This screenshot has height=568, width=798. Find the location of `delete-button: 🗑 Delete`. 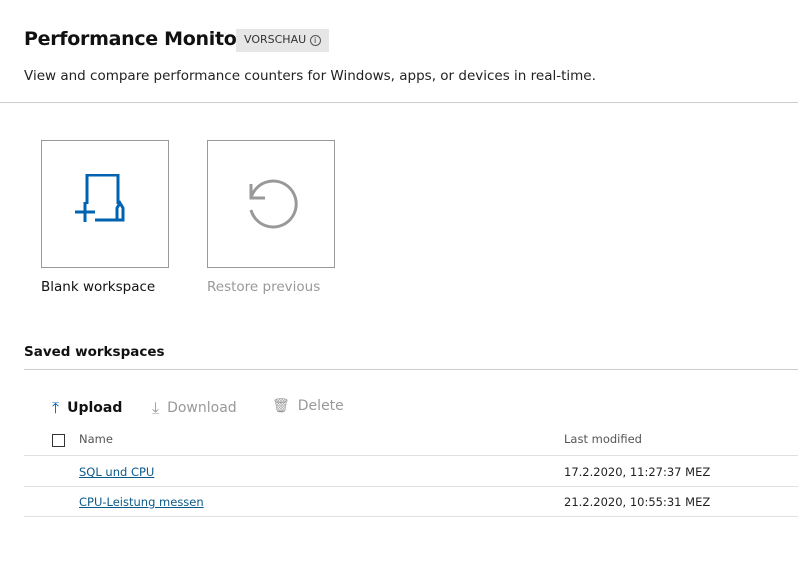

delete-button: 🗑 Delete is located at coordinates (308, 406).